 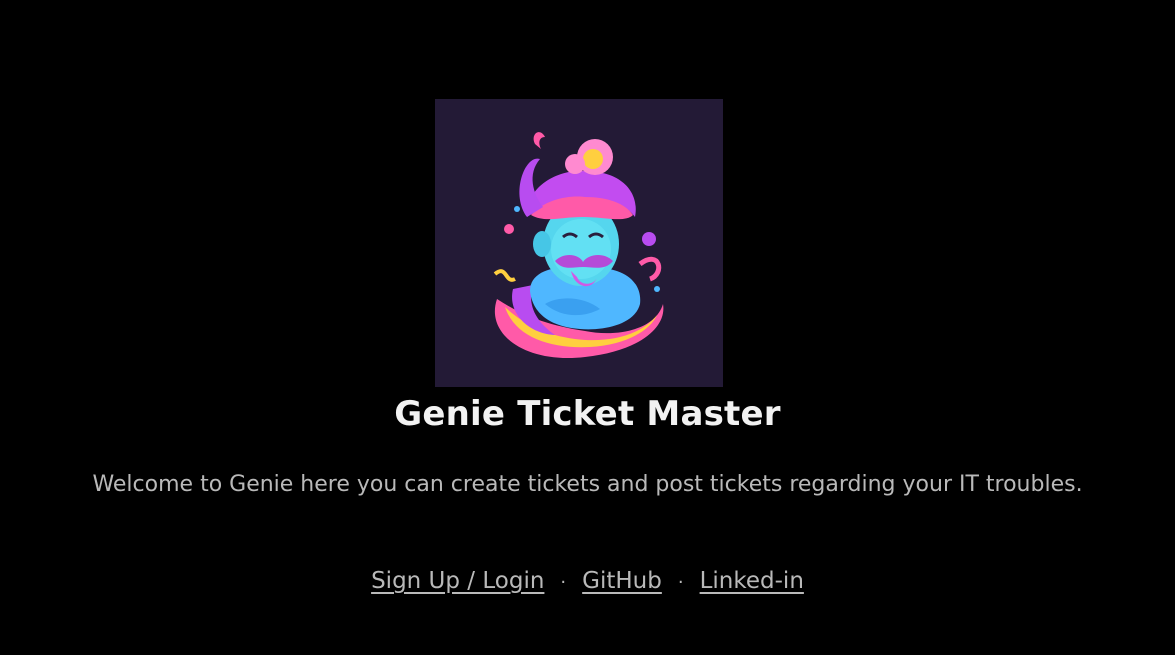 I want to click on linkedin-link: Linked-in, so click(x=752, y=581).